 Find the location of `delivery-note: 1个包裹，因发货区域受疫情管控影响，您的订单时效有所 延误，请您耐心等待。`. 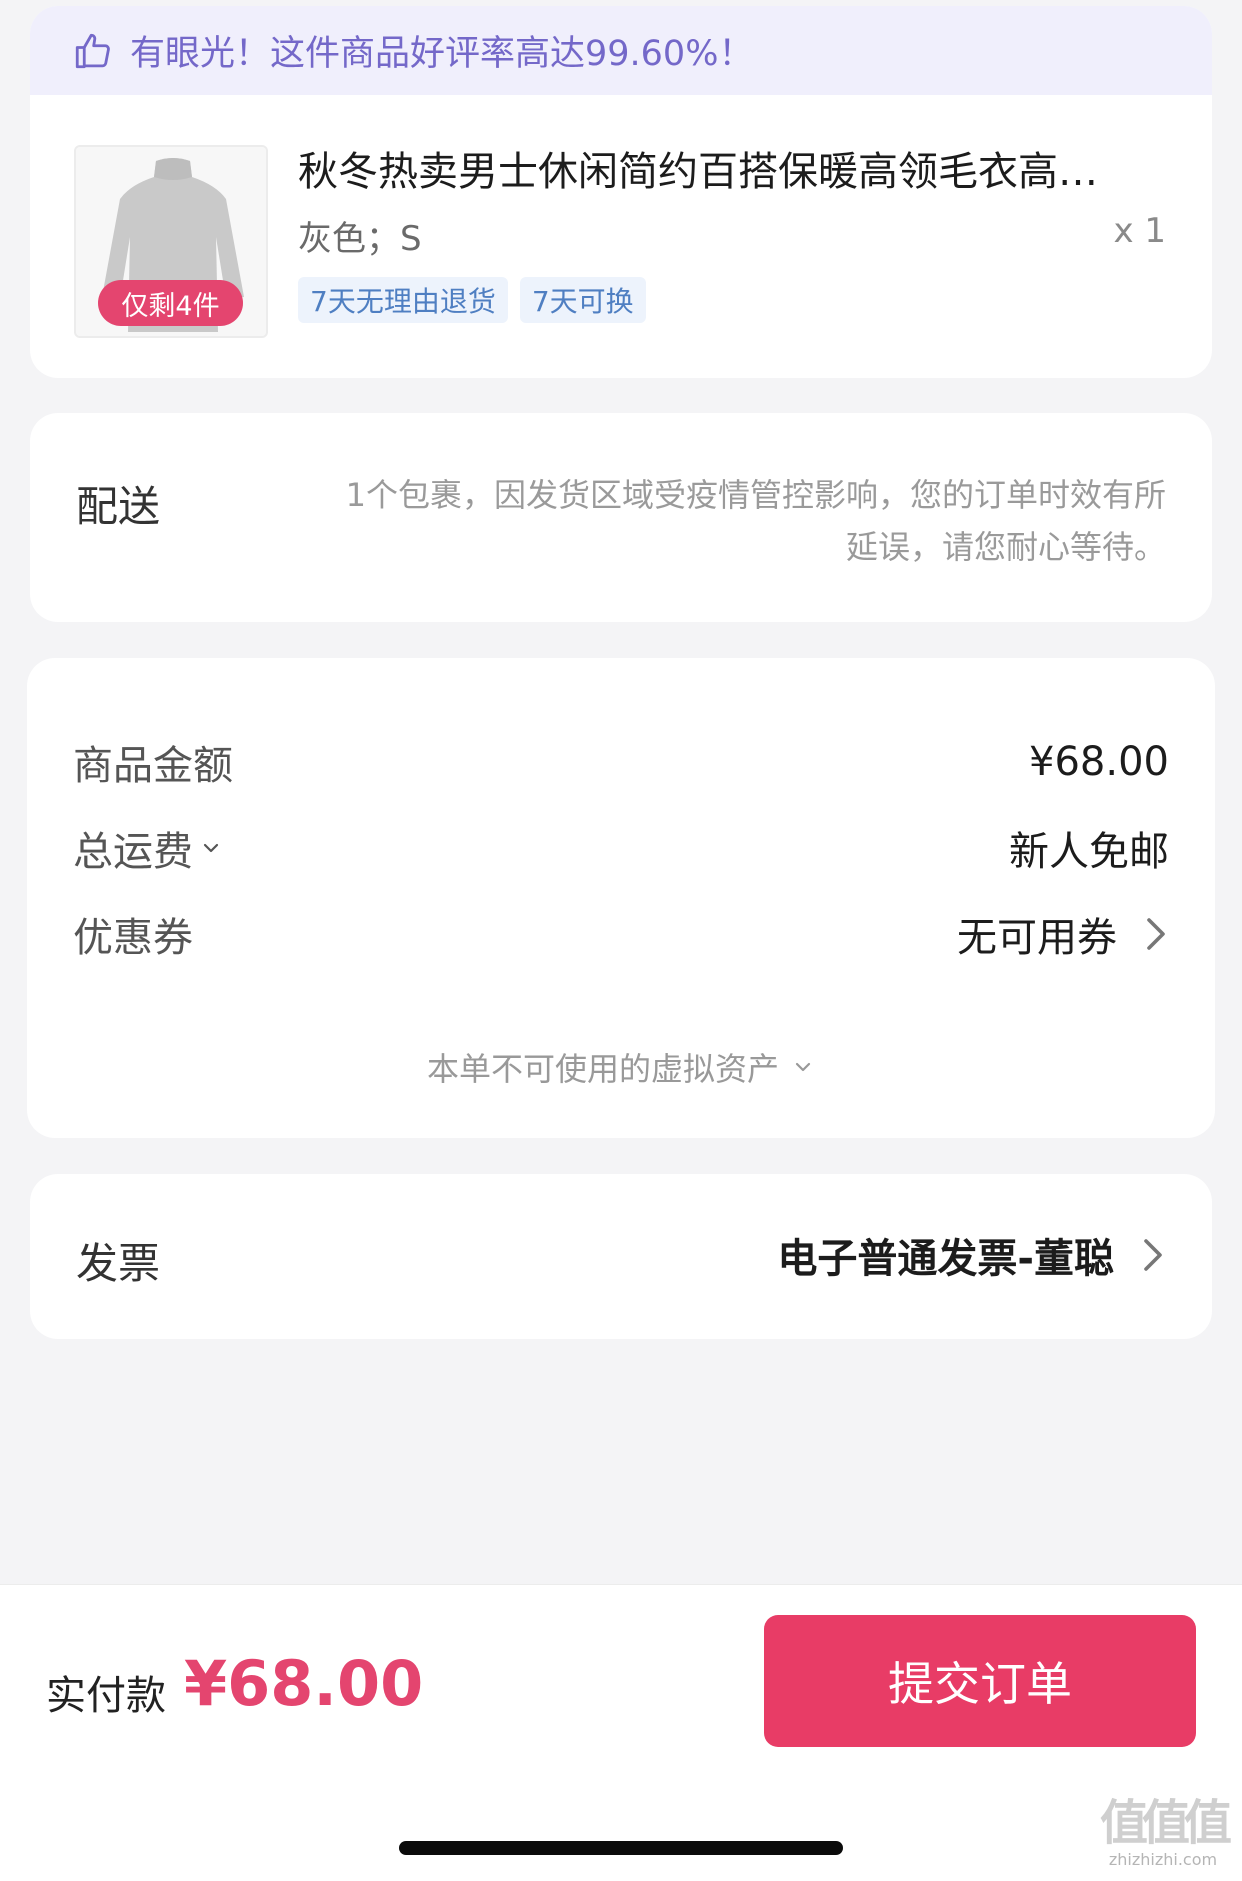

delivery-note: 1个包裹，因发货区域受疫情管控影响，您的订单时效有所 延误，请您耐心等待。 is located at coordinates (706, 521).